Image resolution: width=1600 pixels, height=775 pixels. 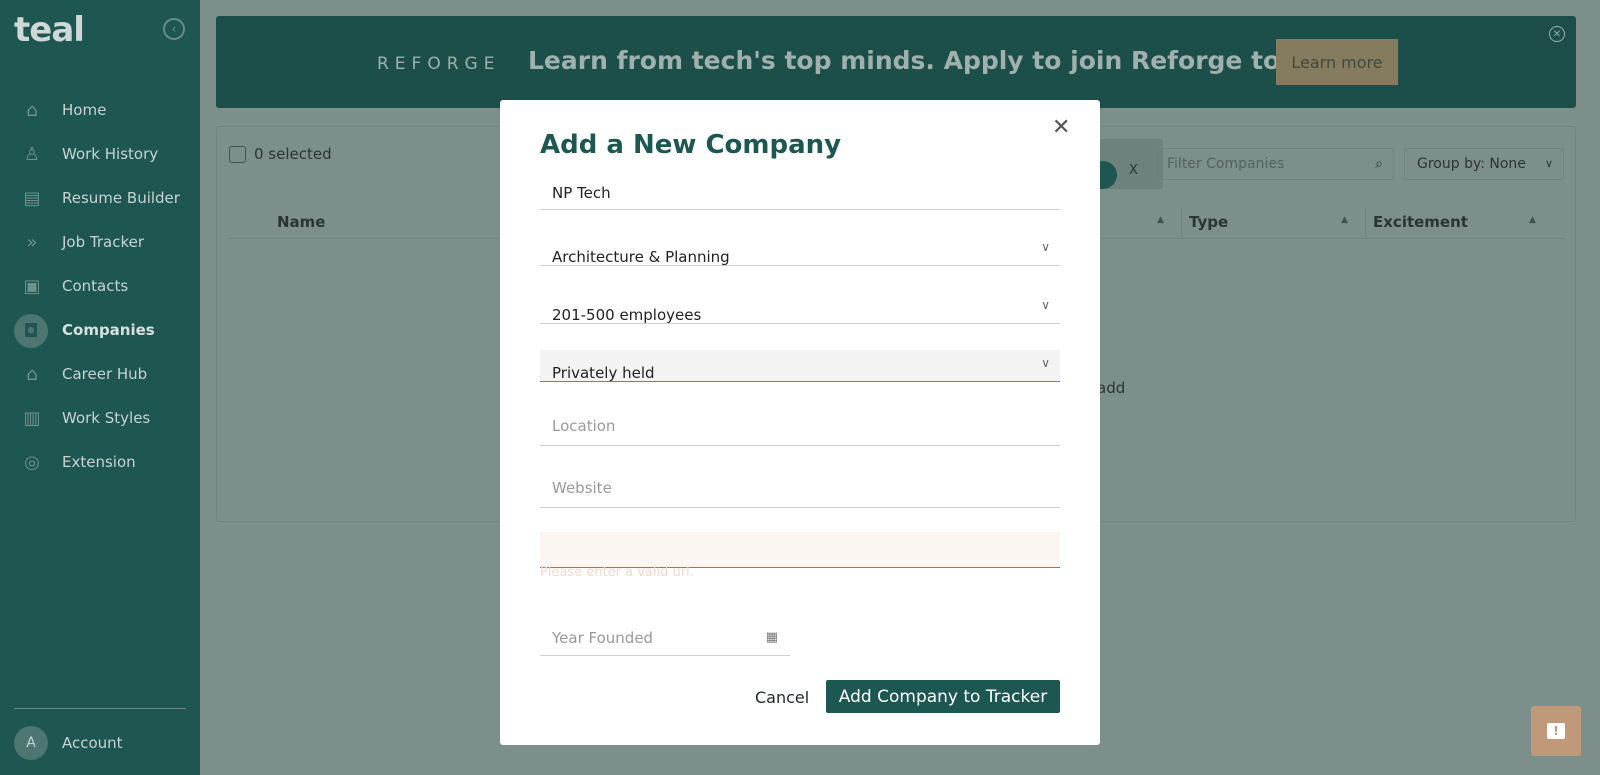 What do you see at coordinates (32, 286) in the screenshot?
I see `contact-card-icon: ▣` at bounding box center [32, 286].